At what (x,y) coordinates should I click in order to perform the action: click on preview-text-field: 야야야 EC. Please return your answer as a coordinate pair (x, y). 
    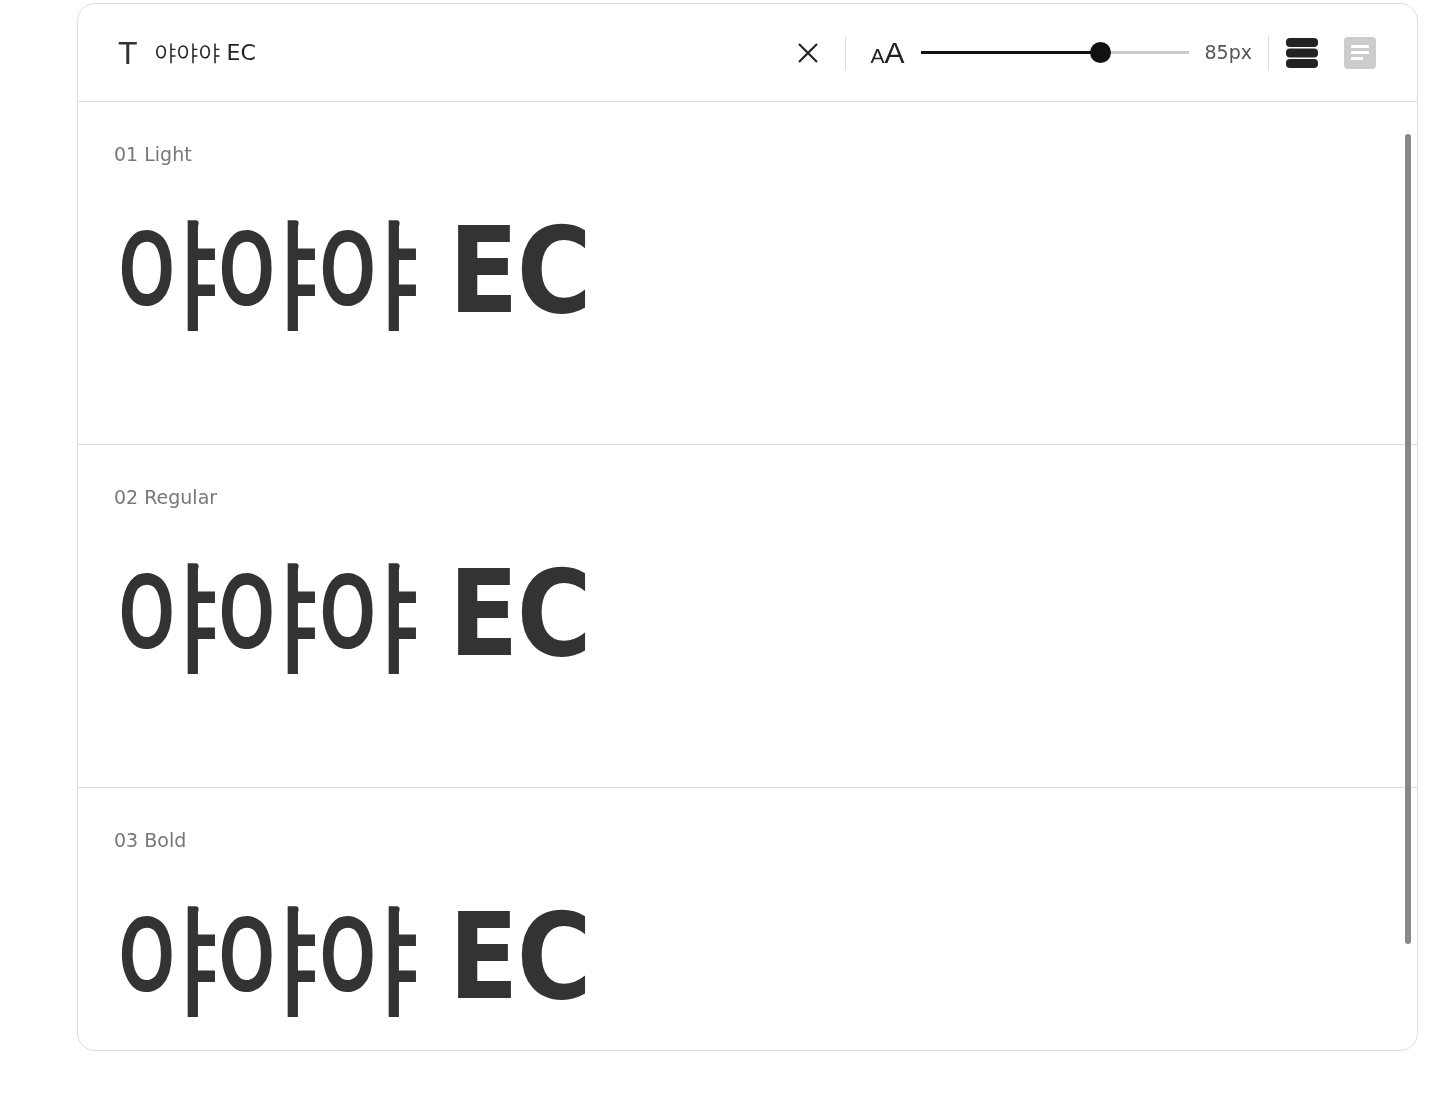
    Looking at the image, I should click on (433, 52).